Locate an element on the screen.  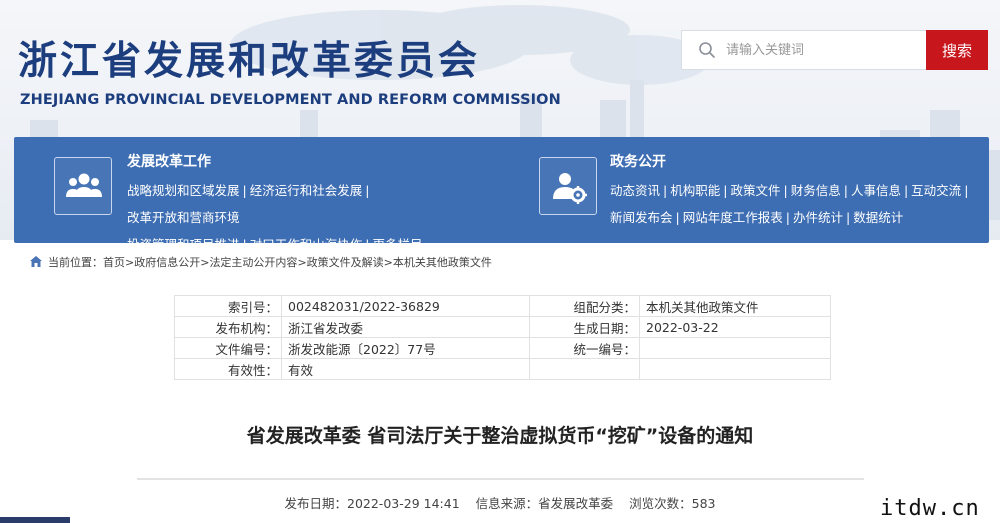
watermark-text: itdw.cn is located at coordinates (930, 508).